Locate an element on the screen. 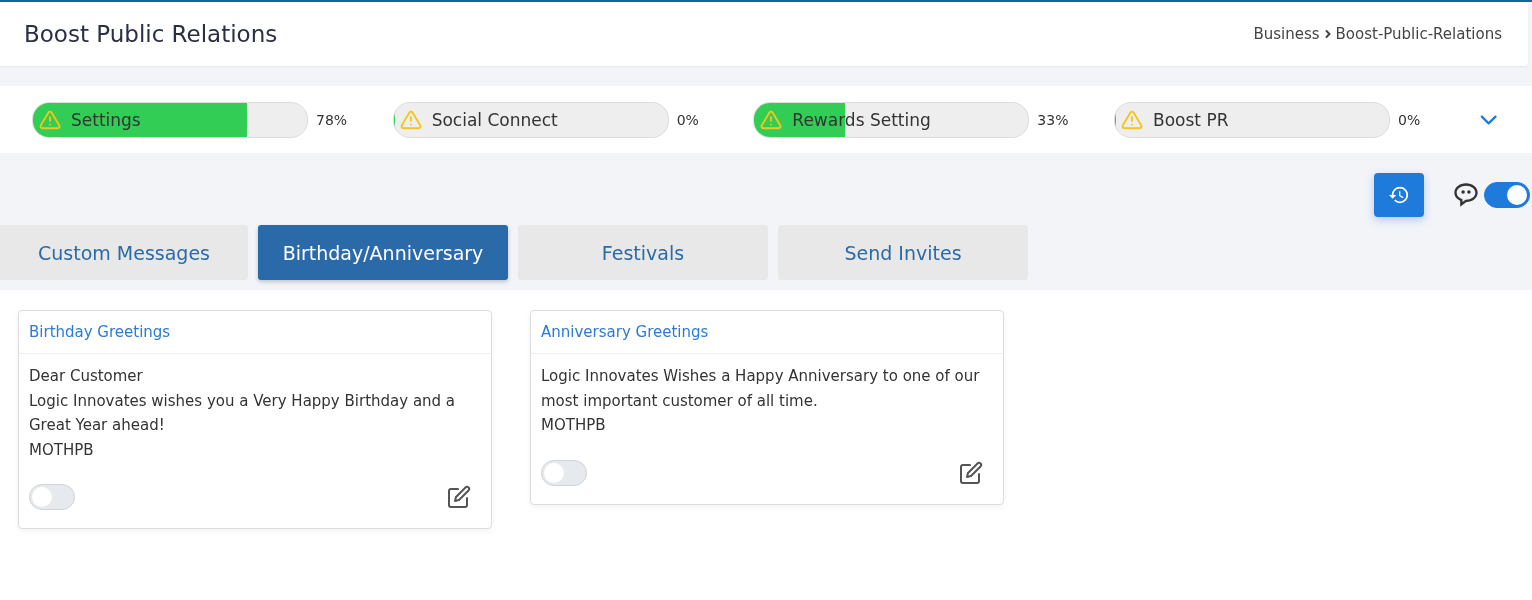 The image size is (1532, 600). message-line: Dear Customer is located at coordinates (86, 376).